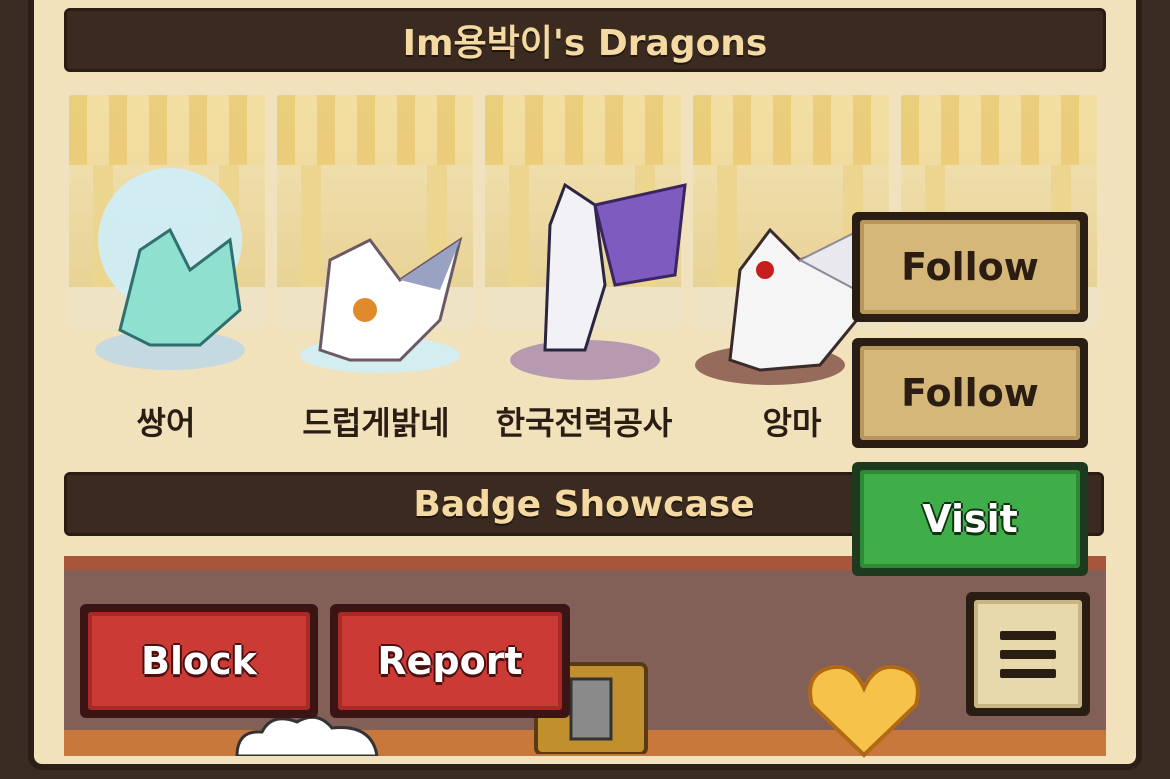 This screenshot has height=779, width=1170. I want to click on heart-badge-icon, so click(864, 710).